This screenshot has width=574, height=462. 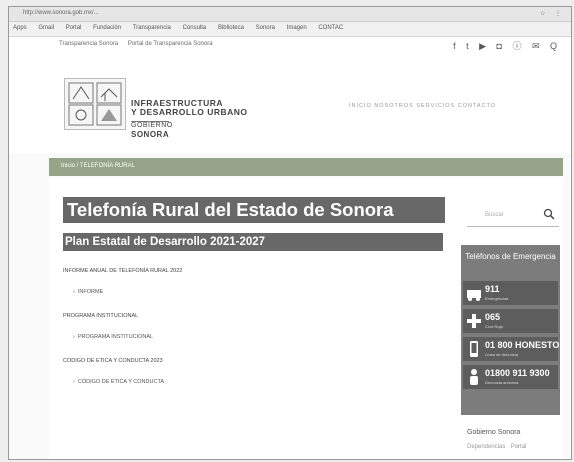 I want to click on page-title: Telefonía Rural del Estado de Sonora, so click(x=254, y=210).